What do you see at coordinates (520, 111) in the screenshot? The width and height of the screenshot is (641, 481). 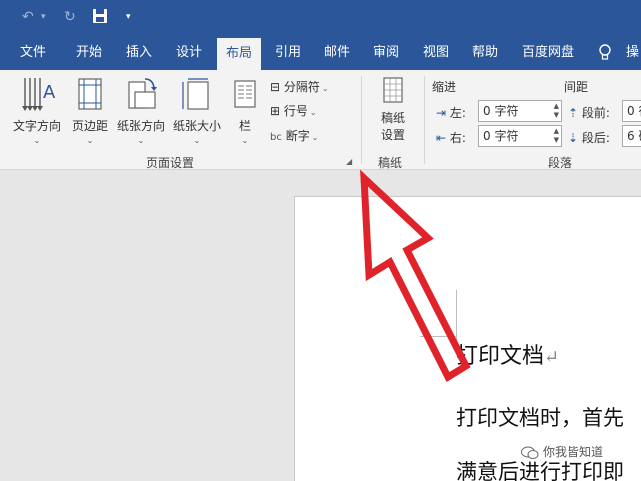 I see `indent-left-input: 0 字符 ▲ ▼` at bounding box center [520, 111].